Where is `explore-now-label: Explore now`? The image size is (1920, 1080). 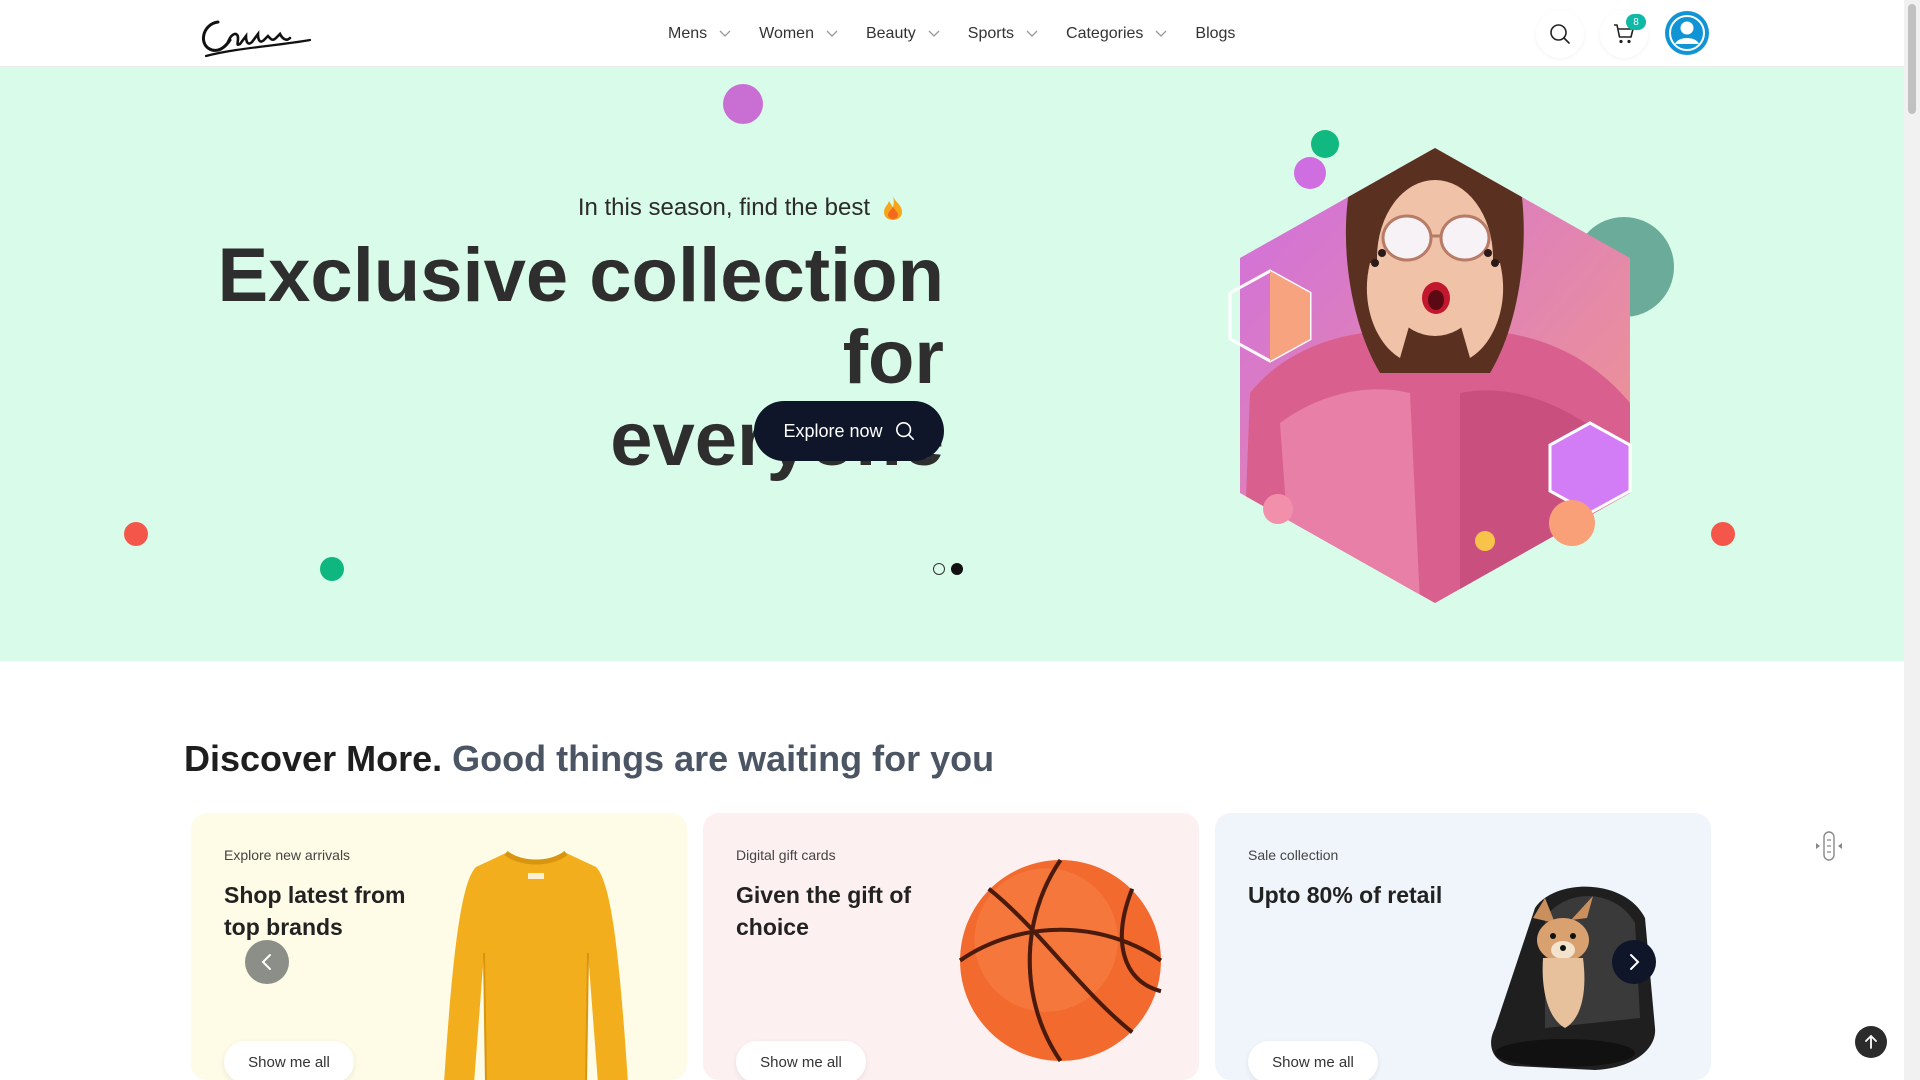
explore-now-label: Explore now is located at coordinates (833, 430).